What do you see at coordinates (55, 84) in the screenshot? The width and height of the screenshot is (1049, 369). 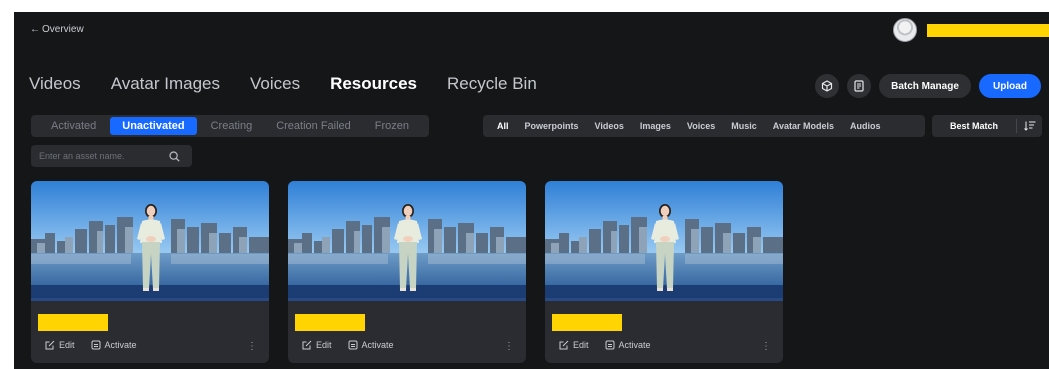 I see `tab-videos: Videos` at bounding box center [55, 84].